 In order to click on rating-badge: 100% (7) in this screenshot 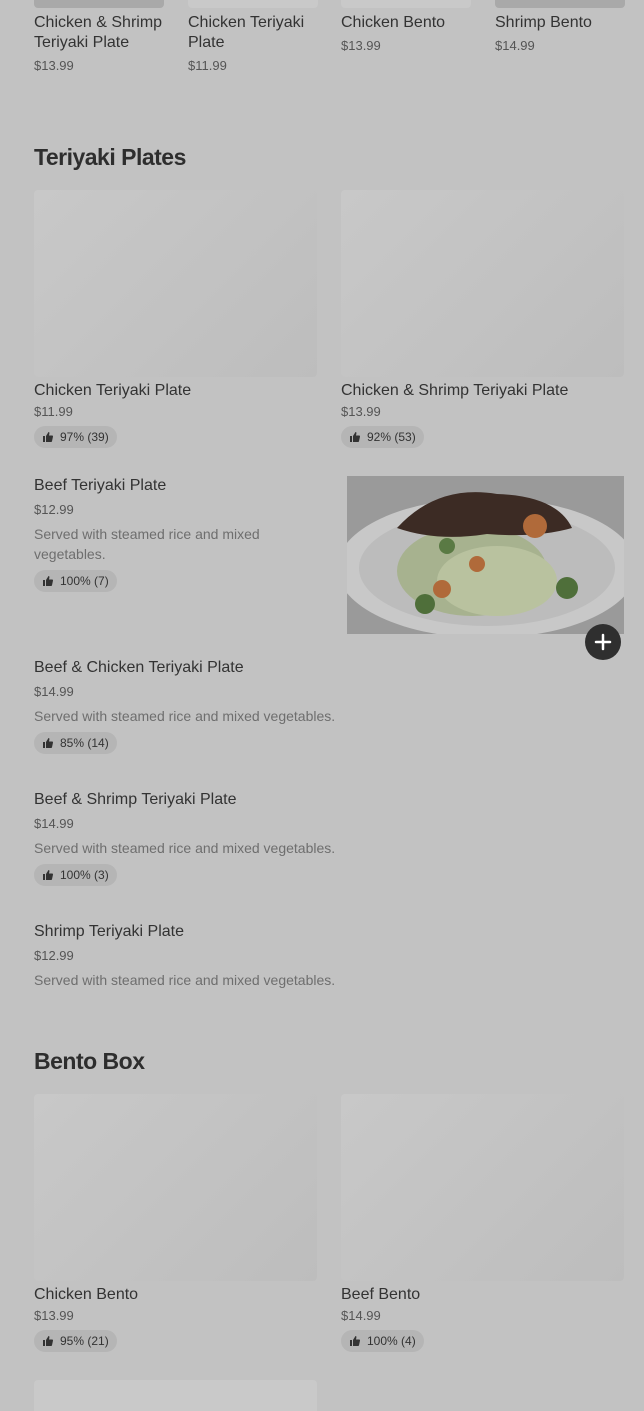, I will do `click(75, 581)`.